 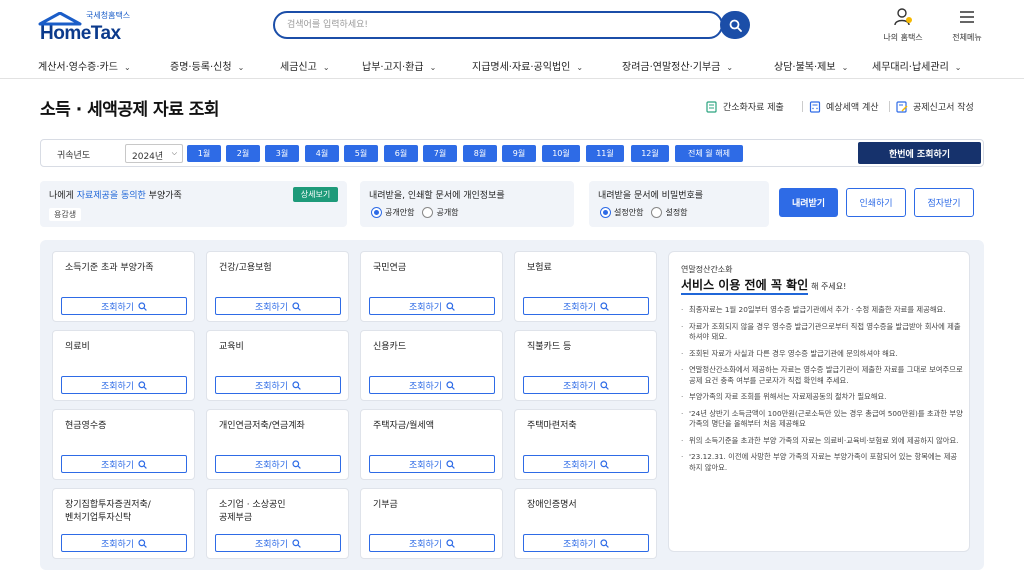 I want to click on print-button: 인쇄하기, so click(x=876, y=202).